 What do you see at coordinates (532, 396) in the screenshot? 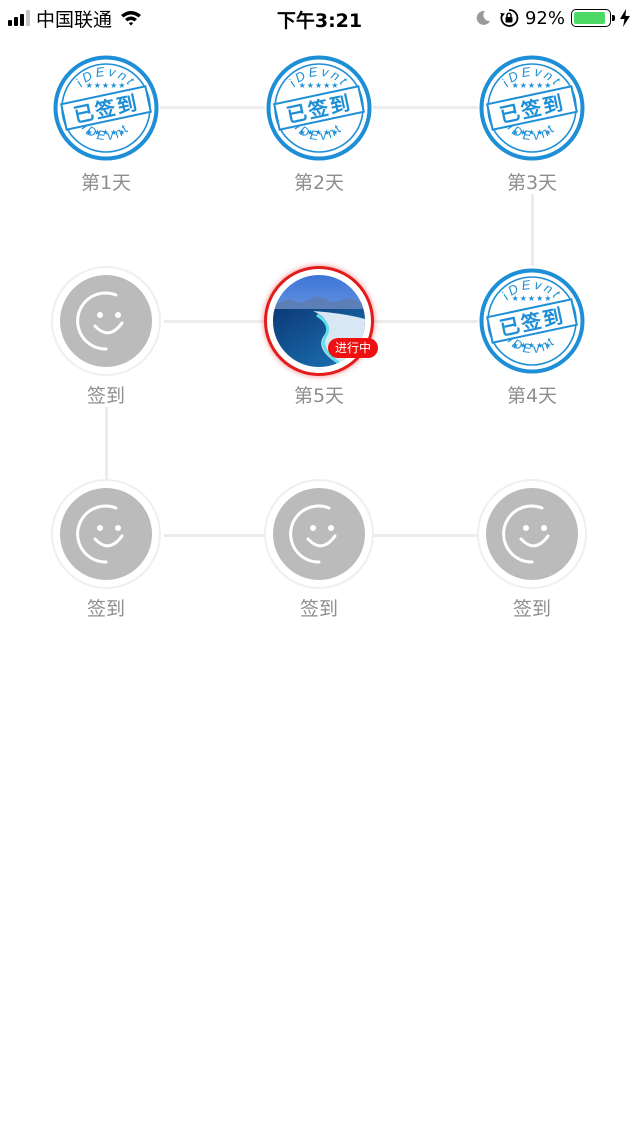
I see `day-label: 第4天` at bounding box center [532, 396].